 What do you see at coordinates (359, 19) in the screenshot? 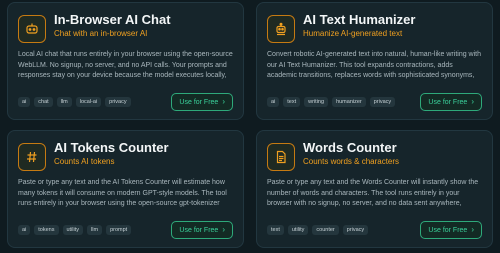
I see `card-title: AI Text Humanizer` at bounding box center [359, 19].